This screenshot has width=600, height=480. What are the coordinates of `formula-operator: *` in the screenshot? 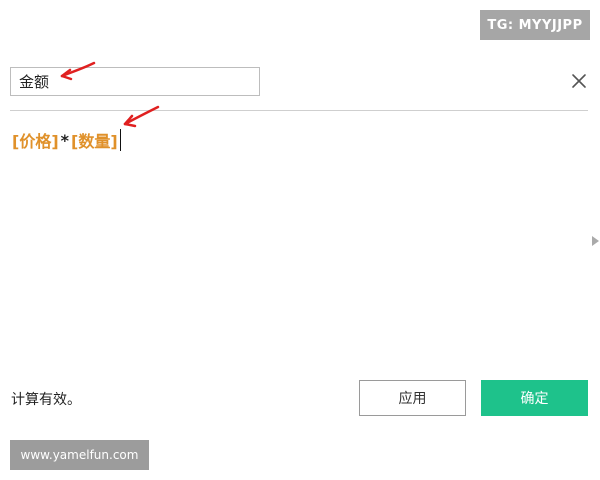 It's located at (65, 140).